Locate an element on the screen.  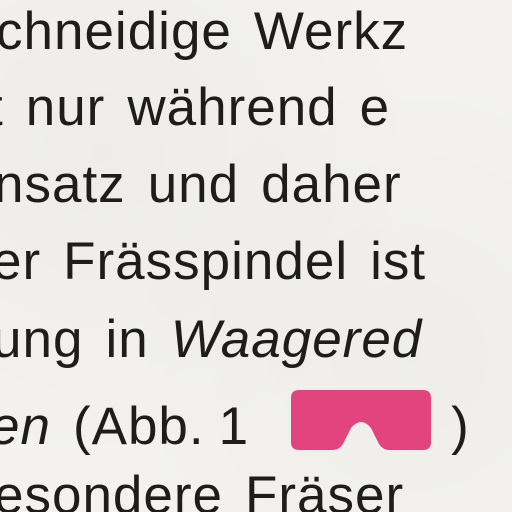
word: Frässpindel is located at coordinates (206, 261).